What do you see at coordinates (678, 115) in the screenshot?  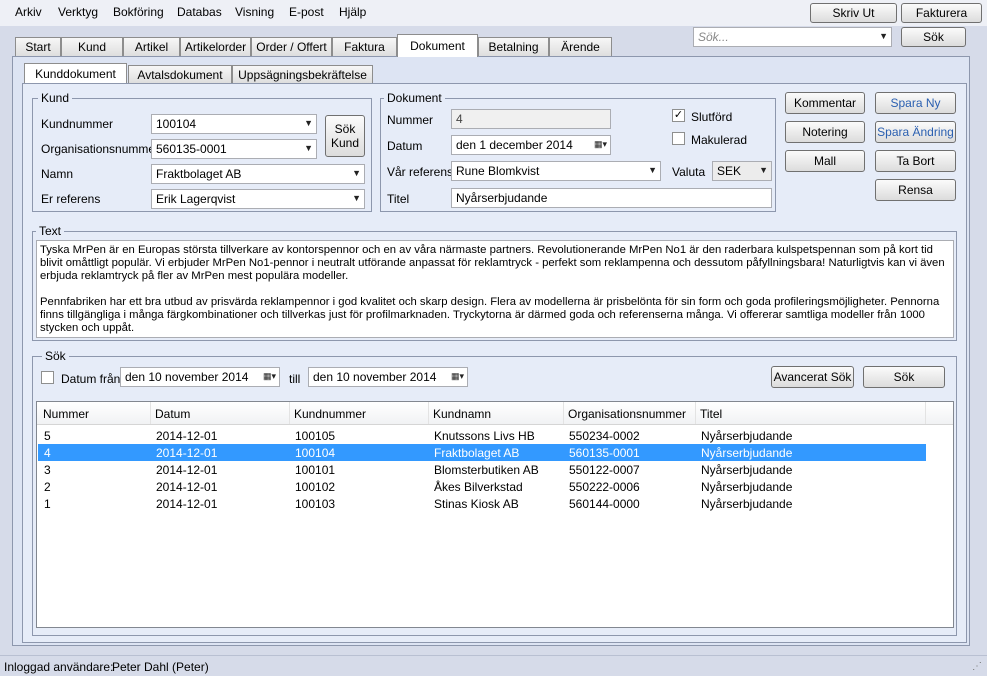 I see `slutford-checkbox: ✓` at bounding box center [678, 115].